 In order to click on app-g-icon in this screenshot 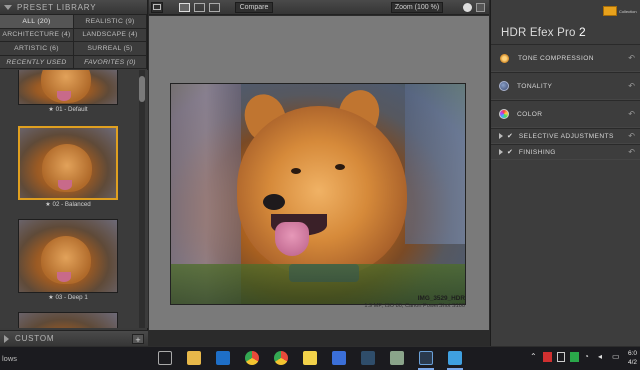, I will do `click(339, 358)`.